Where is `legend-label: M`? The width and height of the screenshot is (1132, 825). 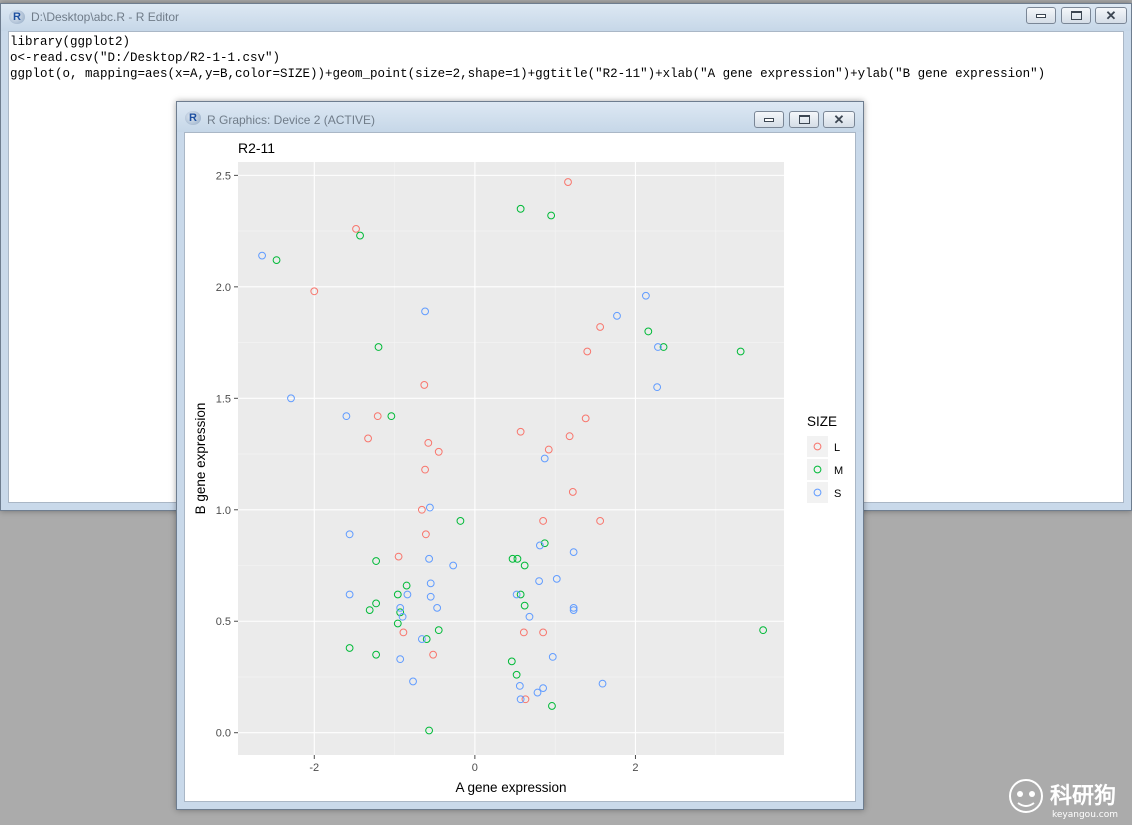 legend-label: M is located at coordinates (838, 471).